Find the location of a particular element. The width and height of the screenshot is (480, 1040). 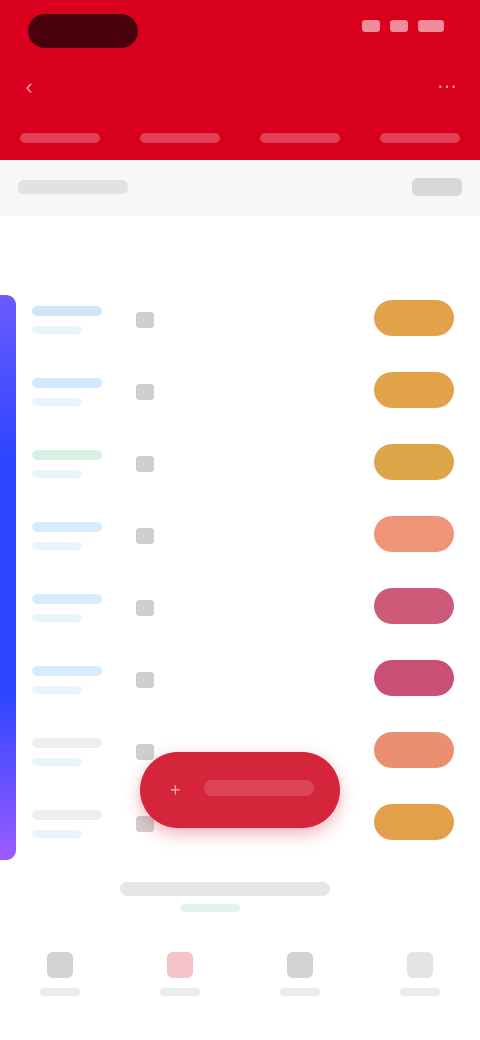

footer-note is located at coordinates (225, 889).